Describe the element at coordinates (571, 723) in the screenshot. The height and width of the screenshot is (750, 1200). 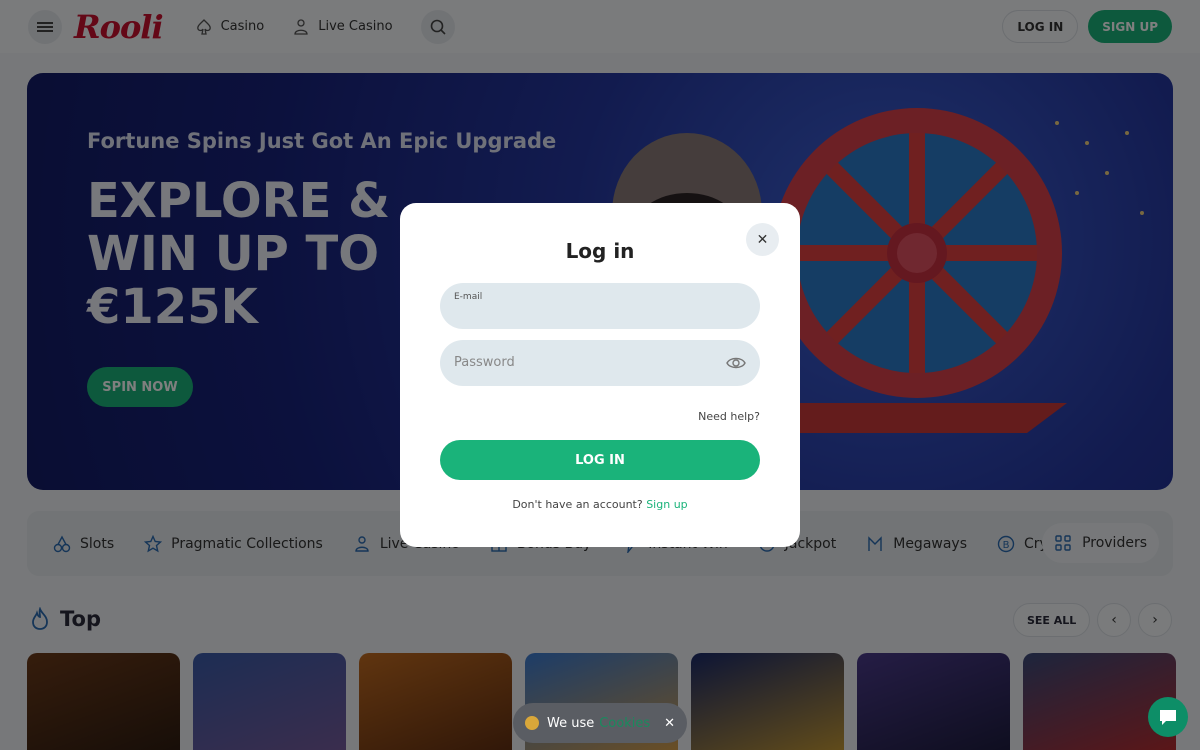
I see `cookie-text: We use` at that location.